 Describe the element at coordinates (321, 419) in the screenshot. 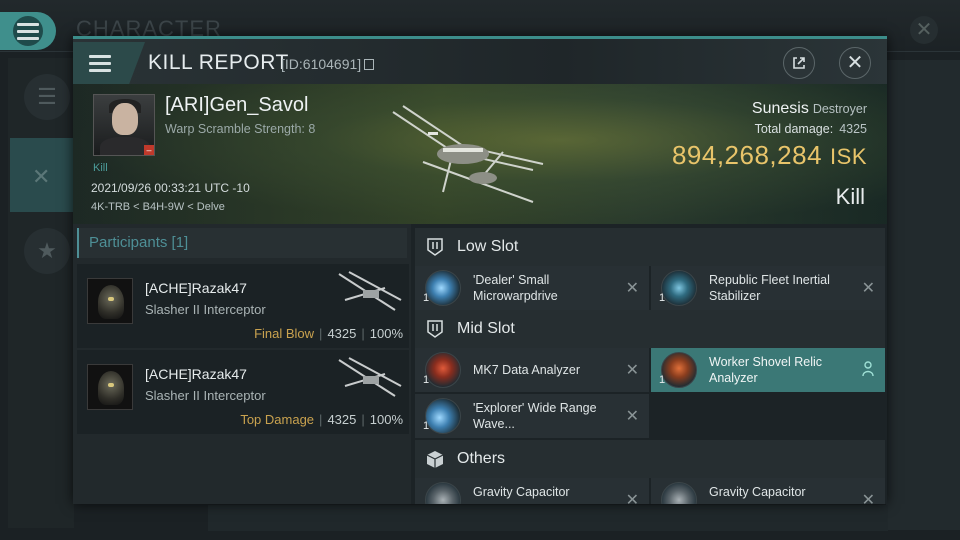

I see `participant-stats: Top Damage | 4325 | 100%` at that location.